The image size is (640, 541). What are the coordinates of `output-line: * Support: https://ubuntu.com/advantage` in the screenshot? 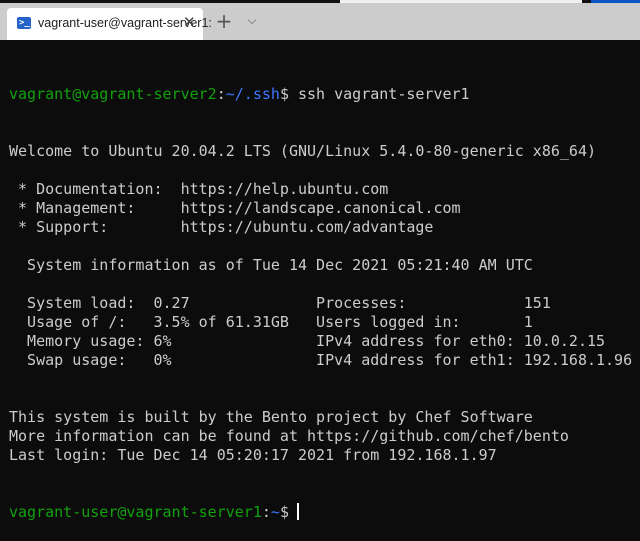 It's located at (221, 227).